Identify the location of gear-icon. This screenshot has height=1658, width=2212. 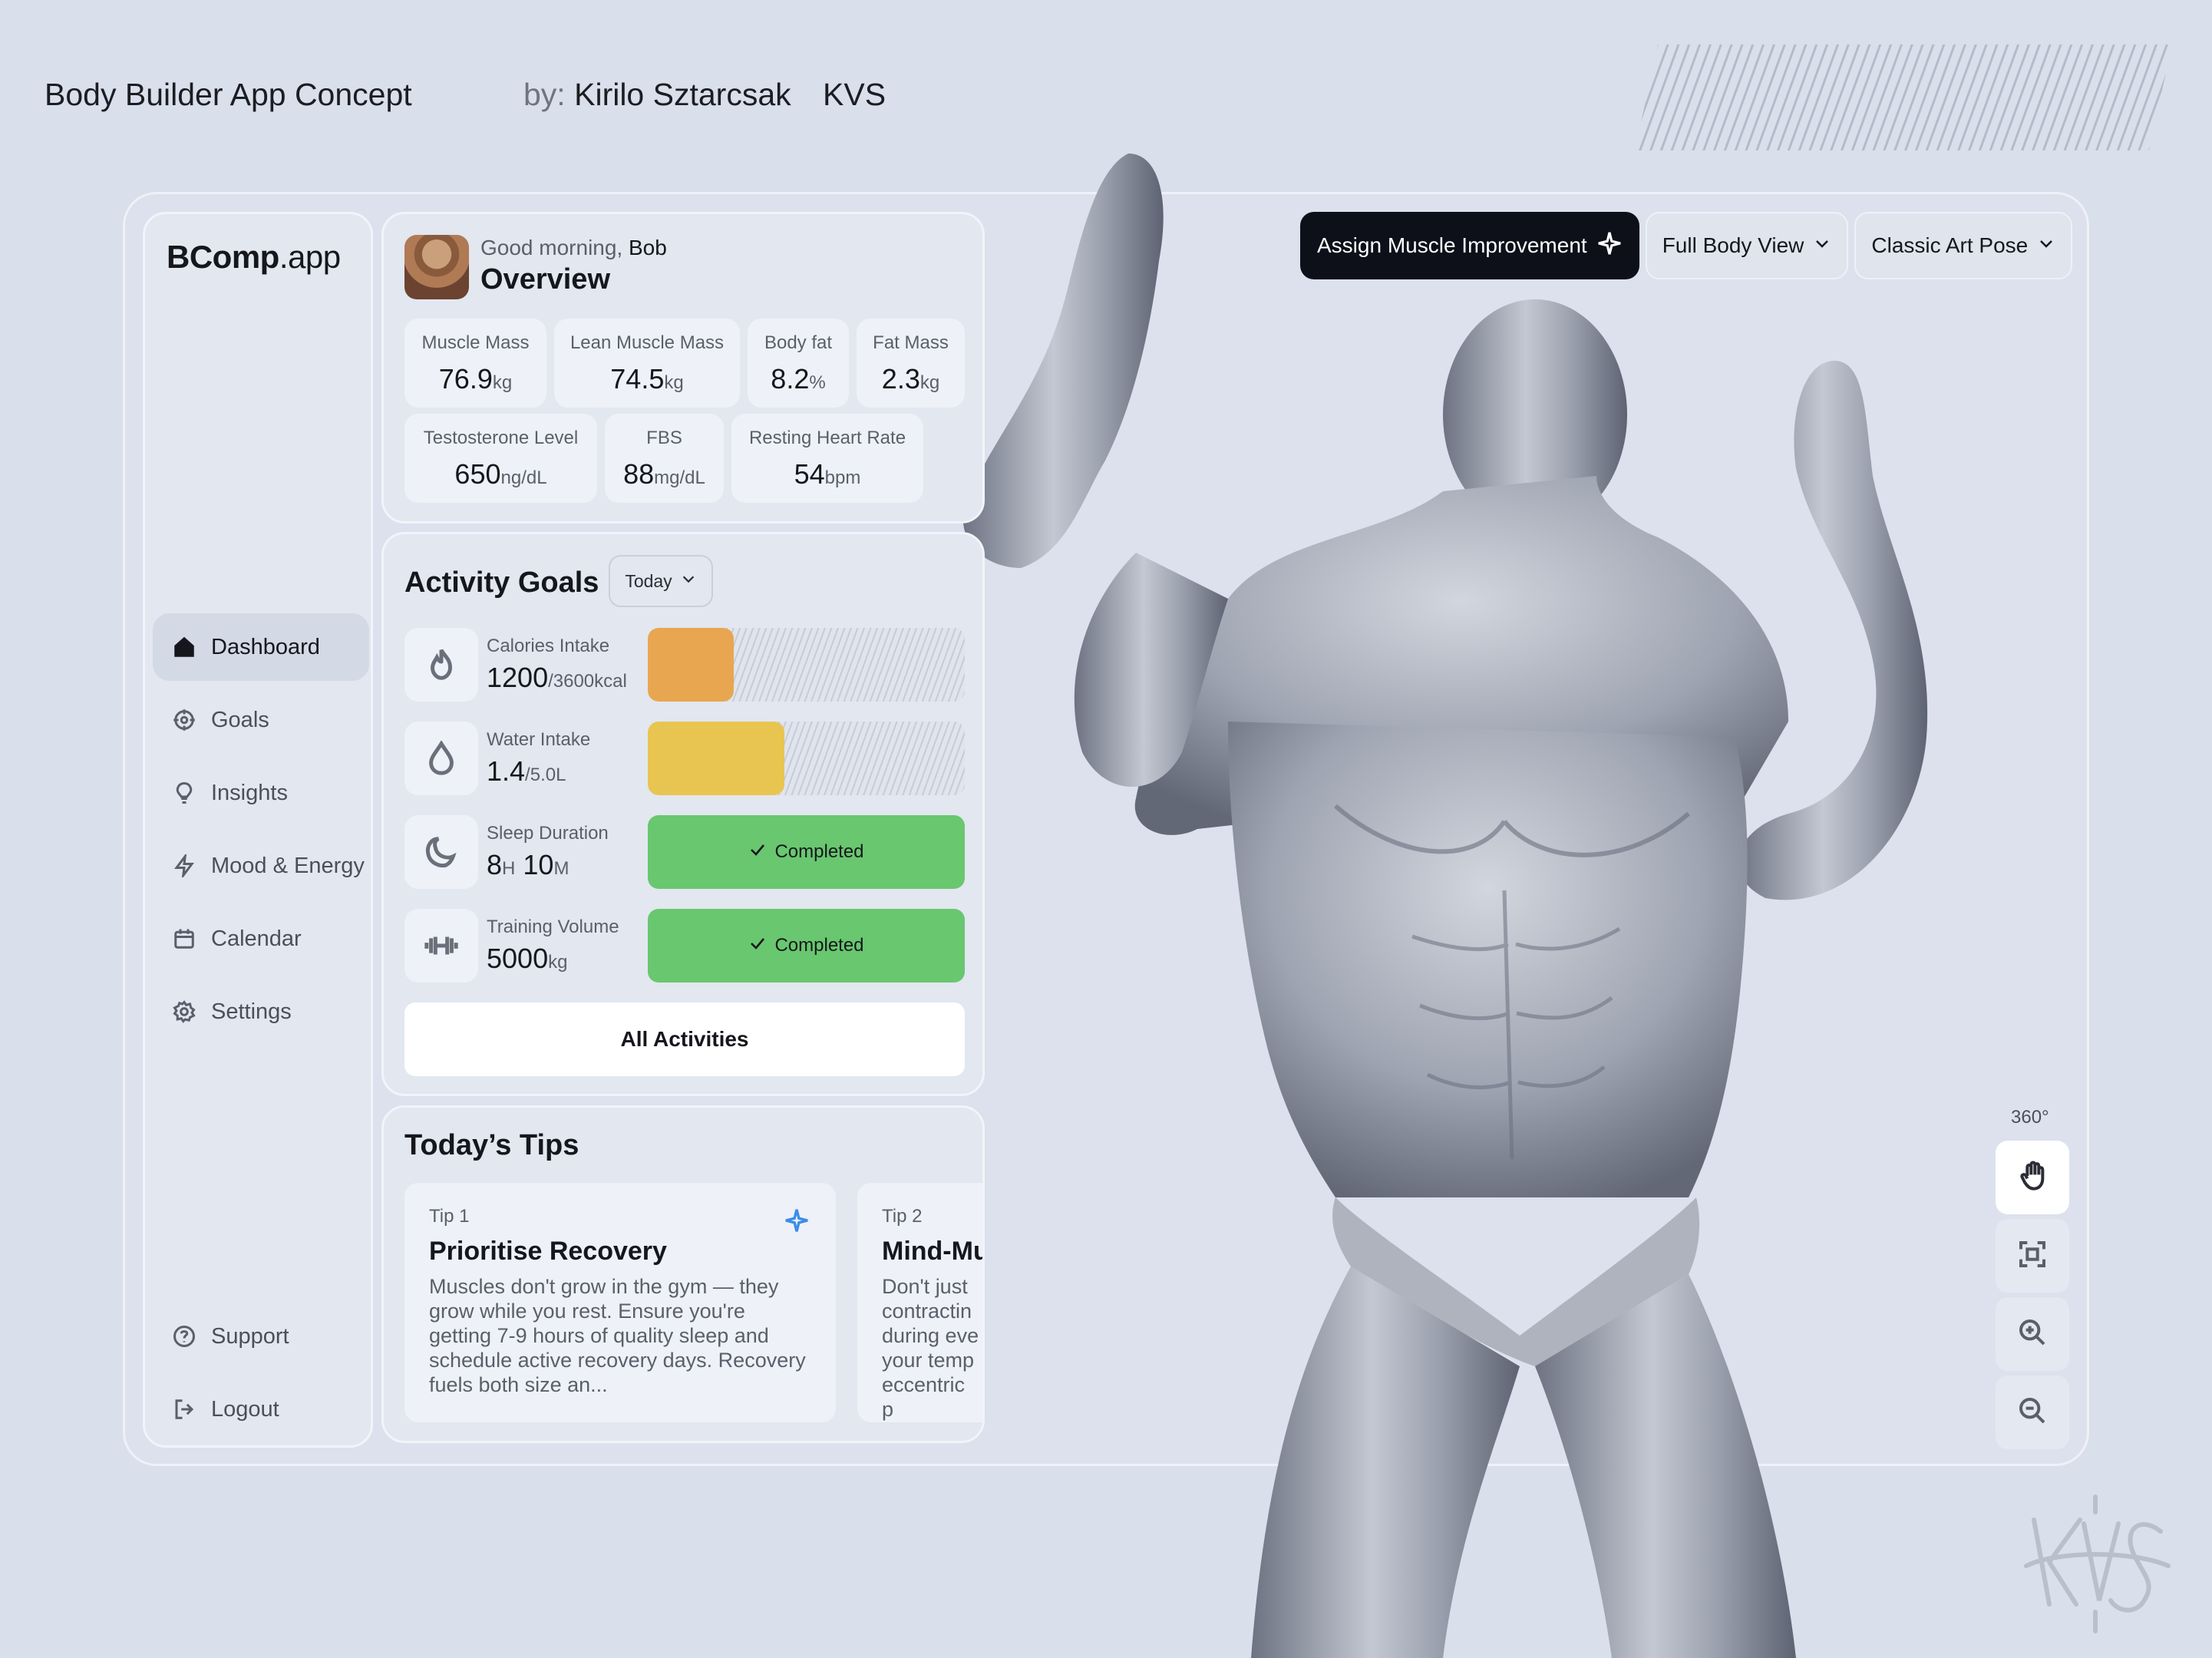
(184, 1012).